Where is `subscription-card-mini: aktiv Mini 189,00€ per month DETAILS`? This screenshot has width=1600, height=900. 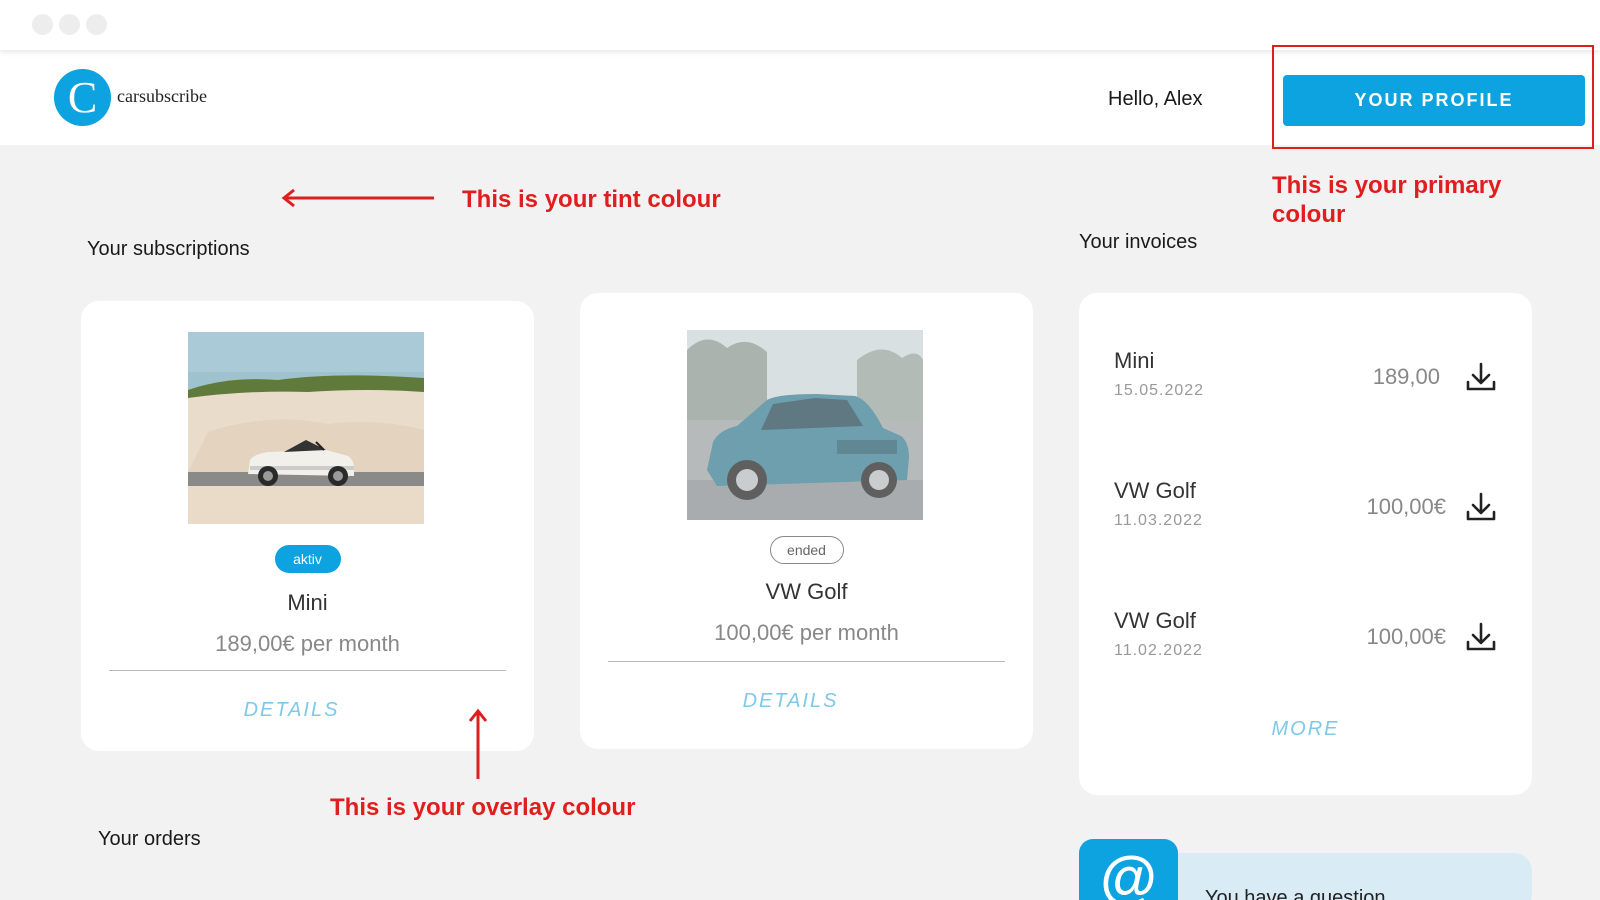
subscription-card-mini: aktiv Mini 189,00€ per month DETAILS is located at coordinates (307, 526).